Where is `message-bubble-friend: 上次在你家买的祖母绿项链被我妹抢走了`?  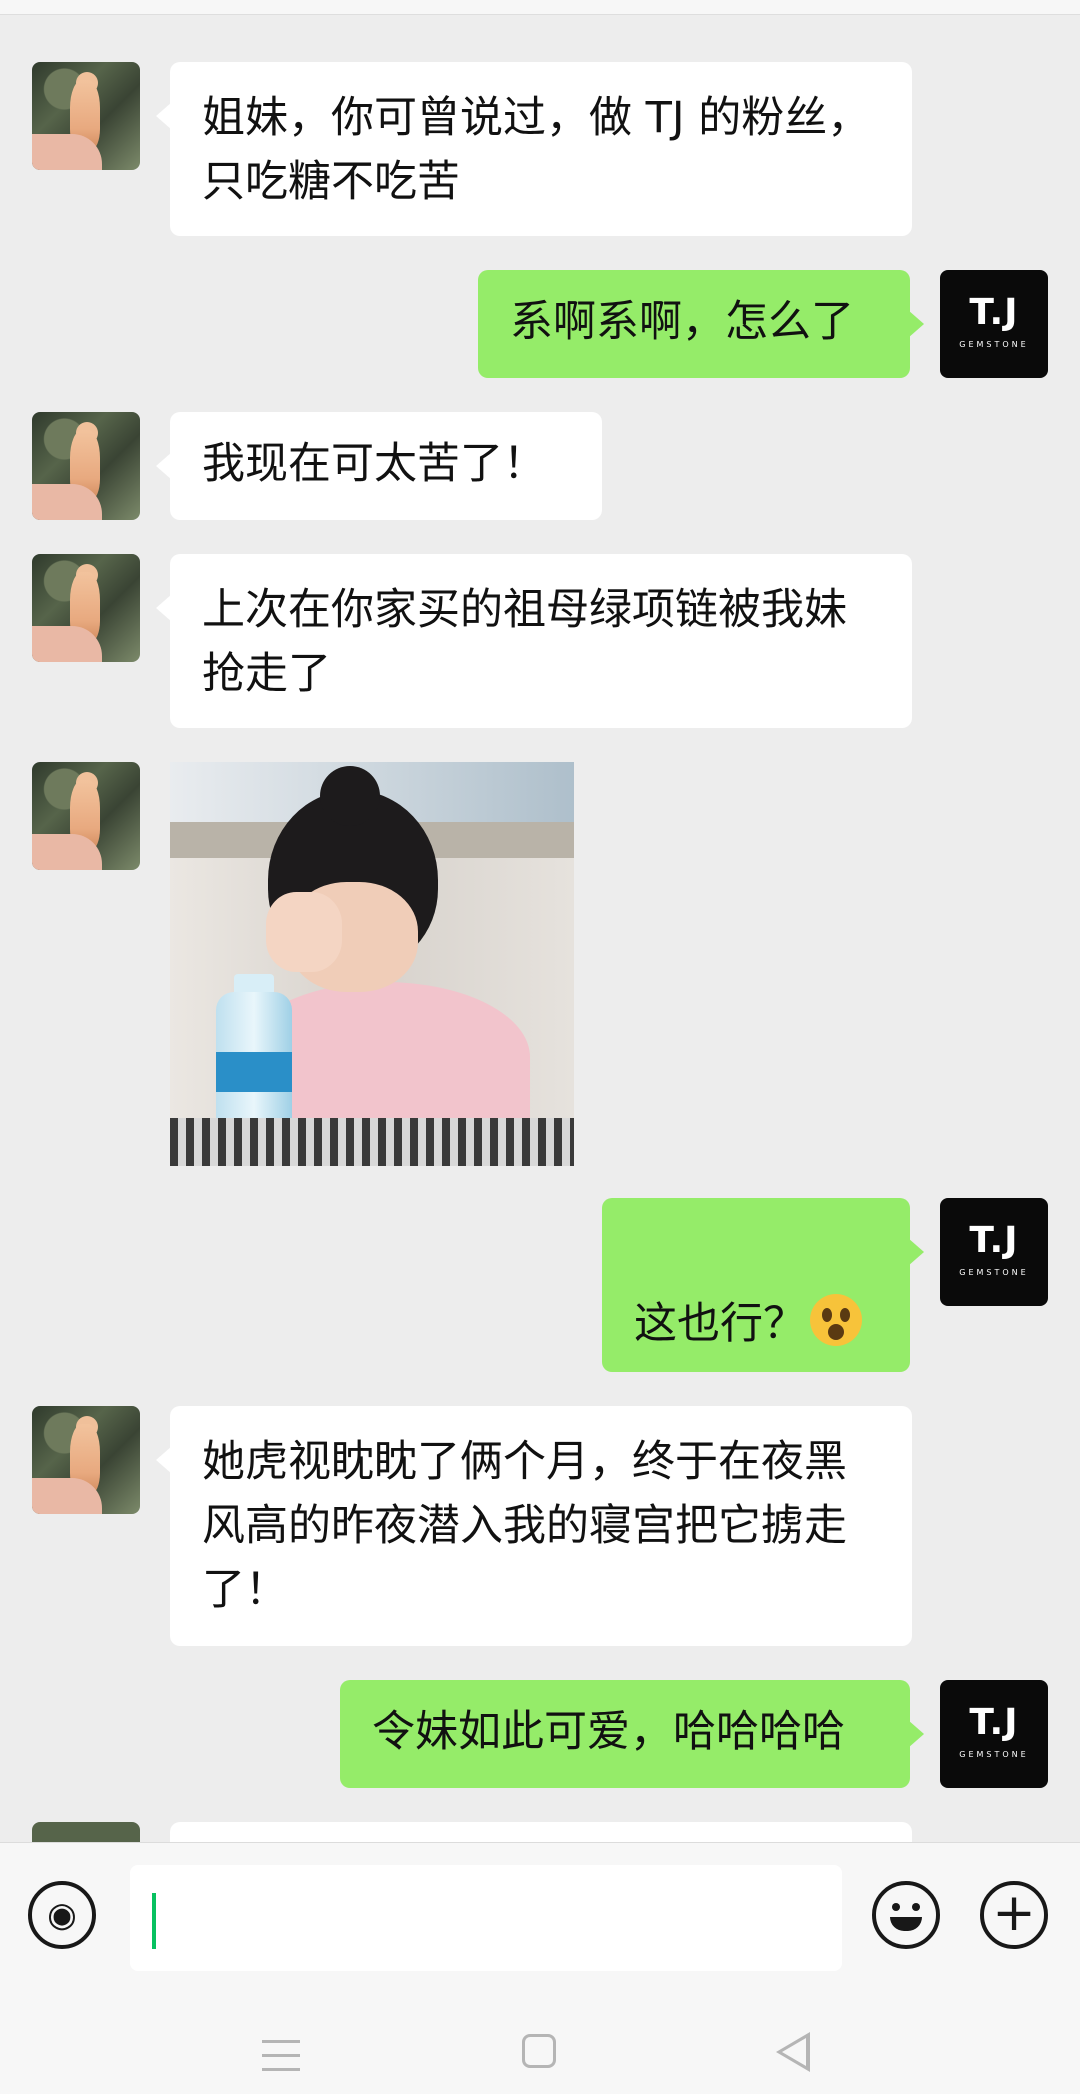
message-bubble-friend: 上次在你家买的祖母绿项链被我妹抢走了 is located at coordinates (534, 641).